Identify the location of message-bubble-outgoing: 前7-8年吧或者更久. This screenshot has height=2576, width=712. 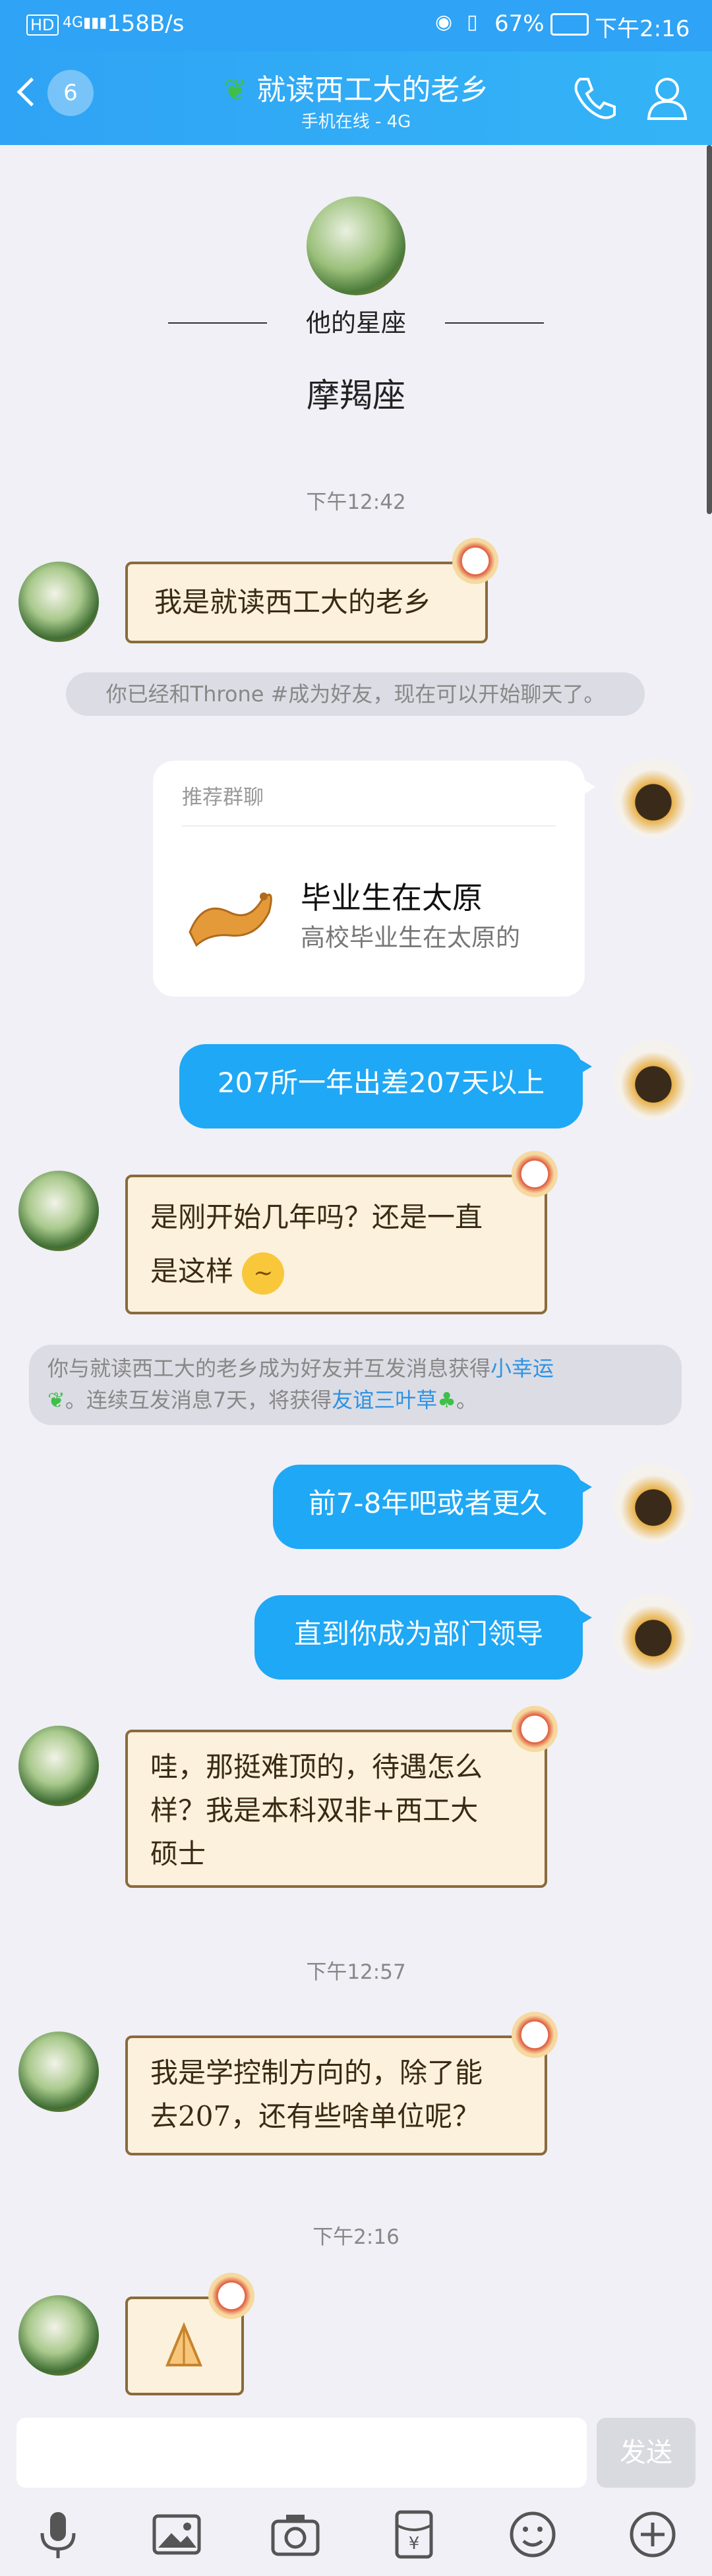
(432, 1507).